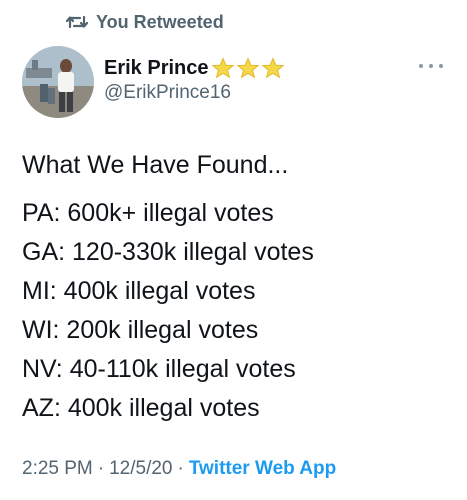  I want to click on profile-photo, so click(58, 82).